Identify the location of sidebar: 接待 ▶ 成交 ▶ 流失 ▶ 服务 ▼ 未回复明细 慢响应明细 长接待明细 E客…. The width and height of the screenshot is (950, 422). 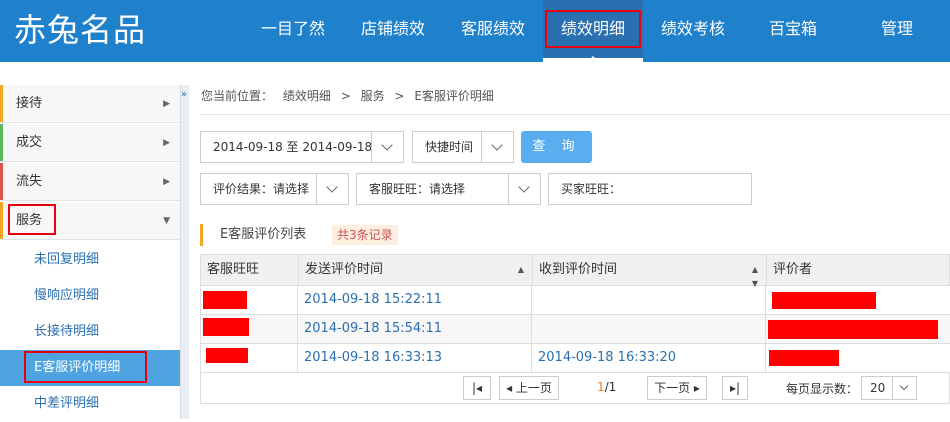
(90, 252).